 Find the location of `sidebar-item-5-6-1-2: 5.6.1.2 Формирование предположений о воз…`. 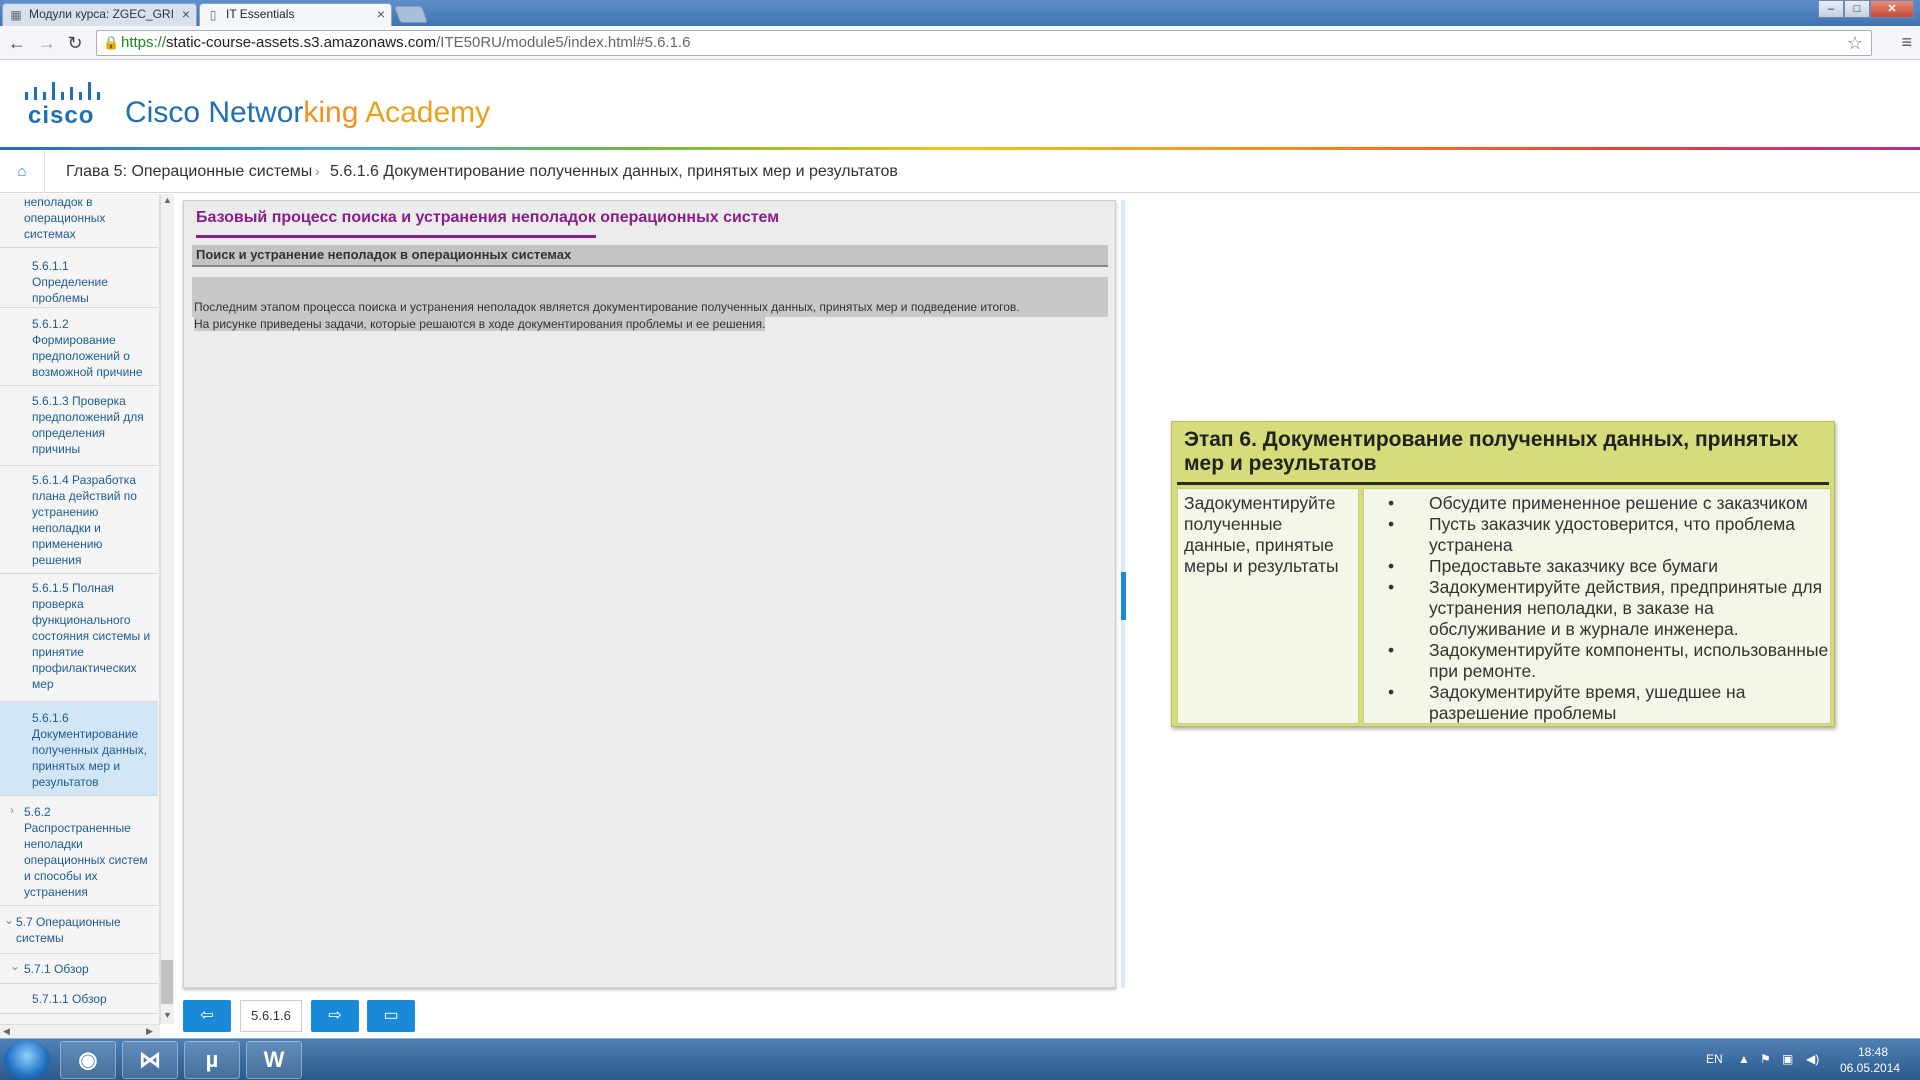

sidebar-item-5-6-1-2: 5.6.1.2 Формирование предположений о воз… is located at coordinates (79, 347).